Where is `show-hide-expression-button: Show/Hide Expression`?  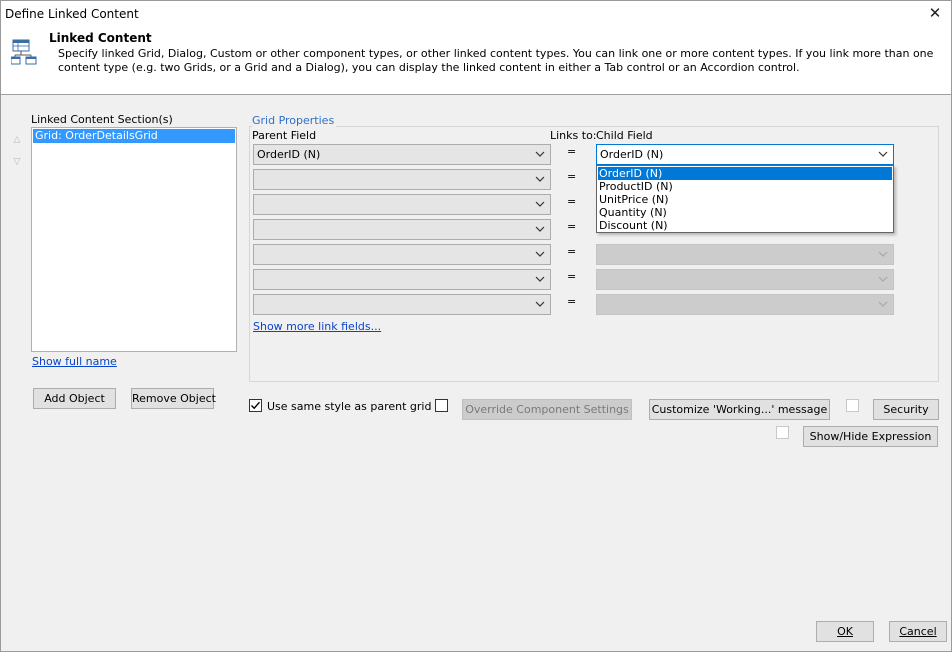
show-hide-expression-button: Show/Hide Expression is located at coordinates (870, 436).